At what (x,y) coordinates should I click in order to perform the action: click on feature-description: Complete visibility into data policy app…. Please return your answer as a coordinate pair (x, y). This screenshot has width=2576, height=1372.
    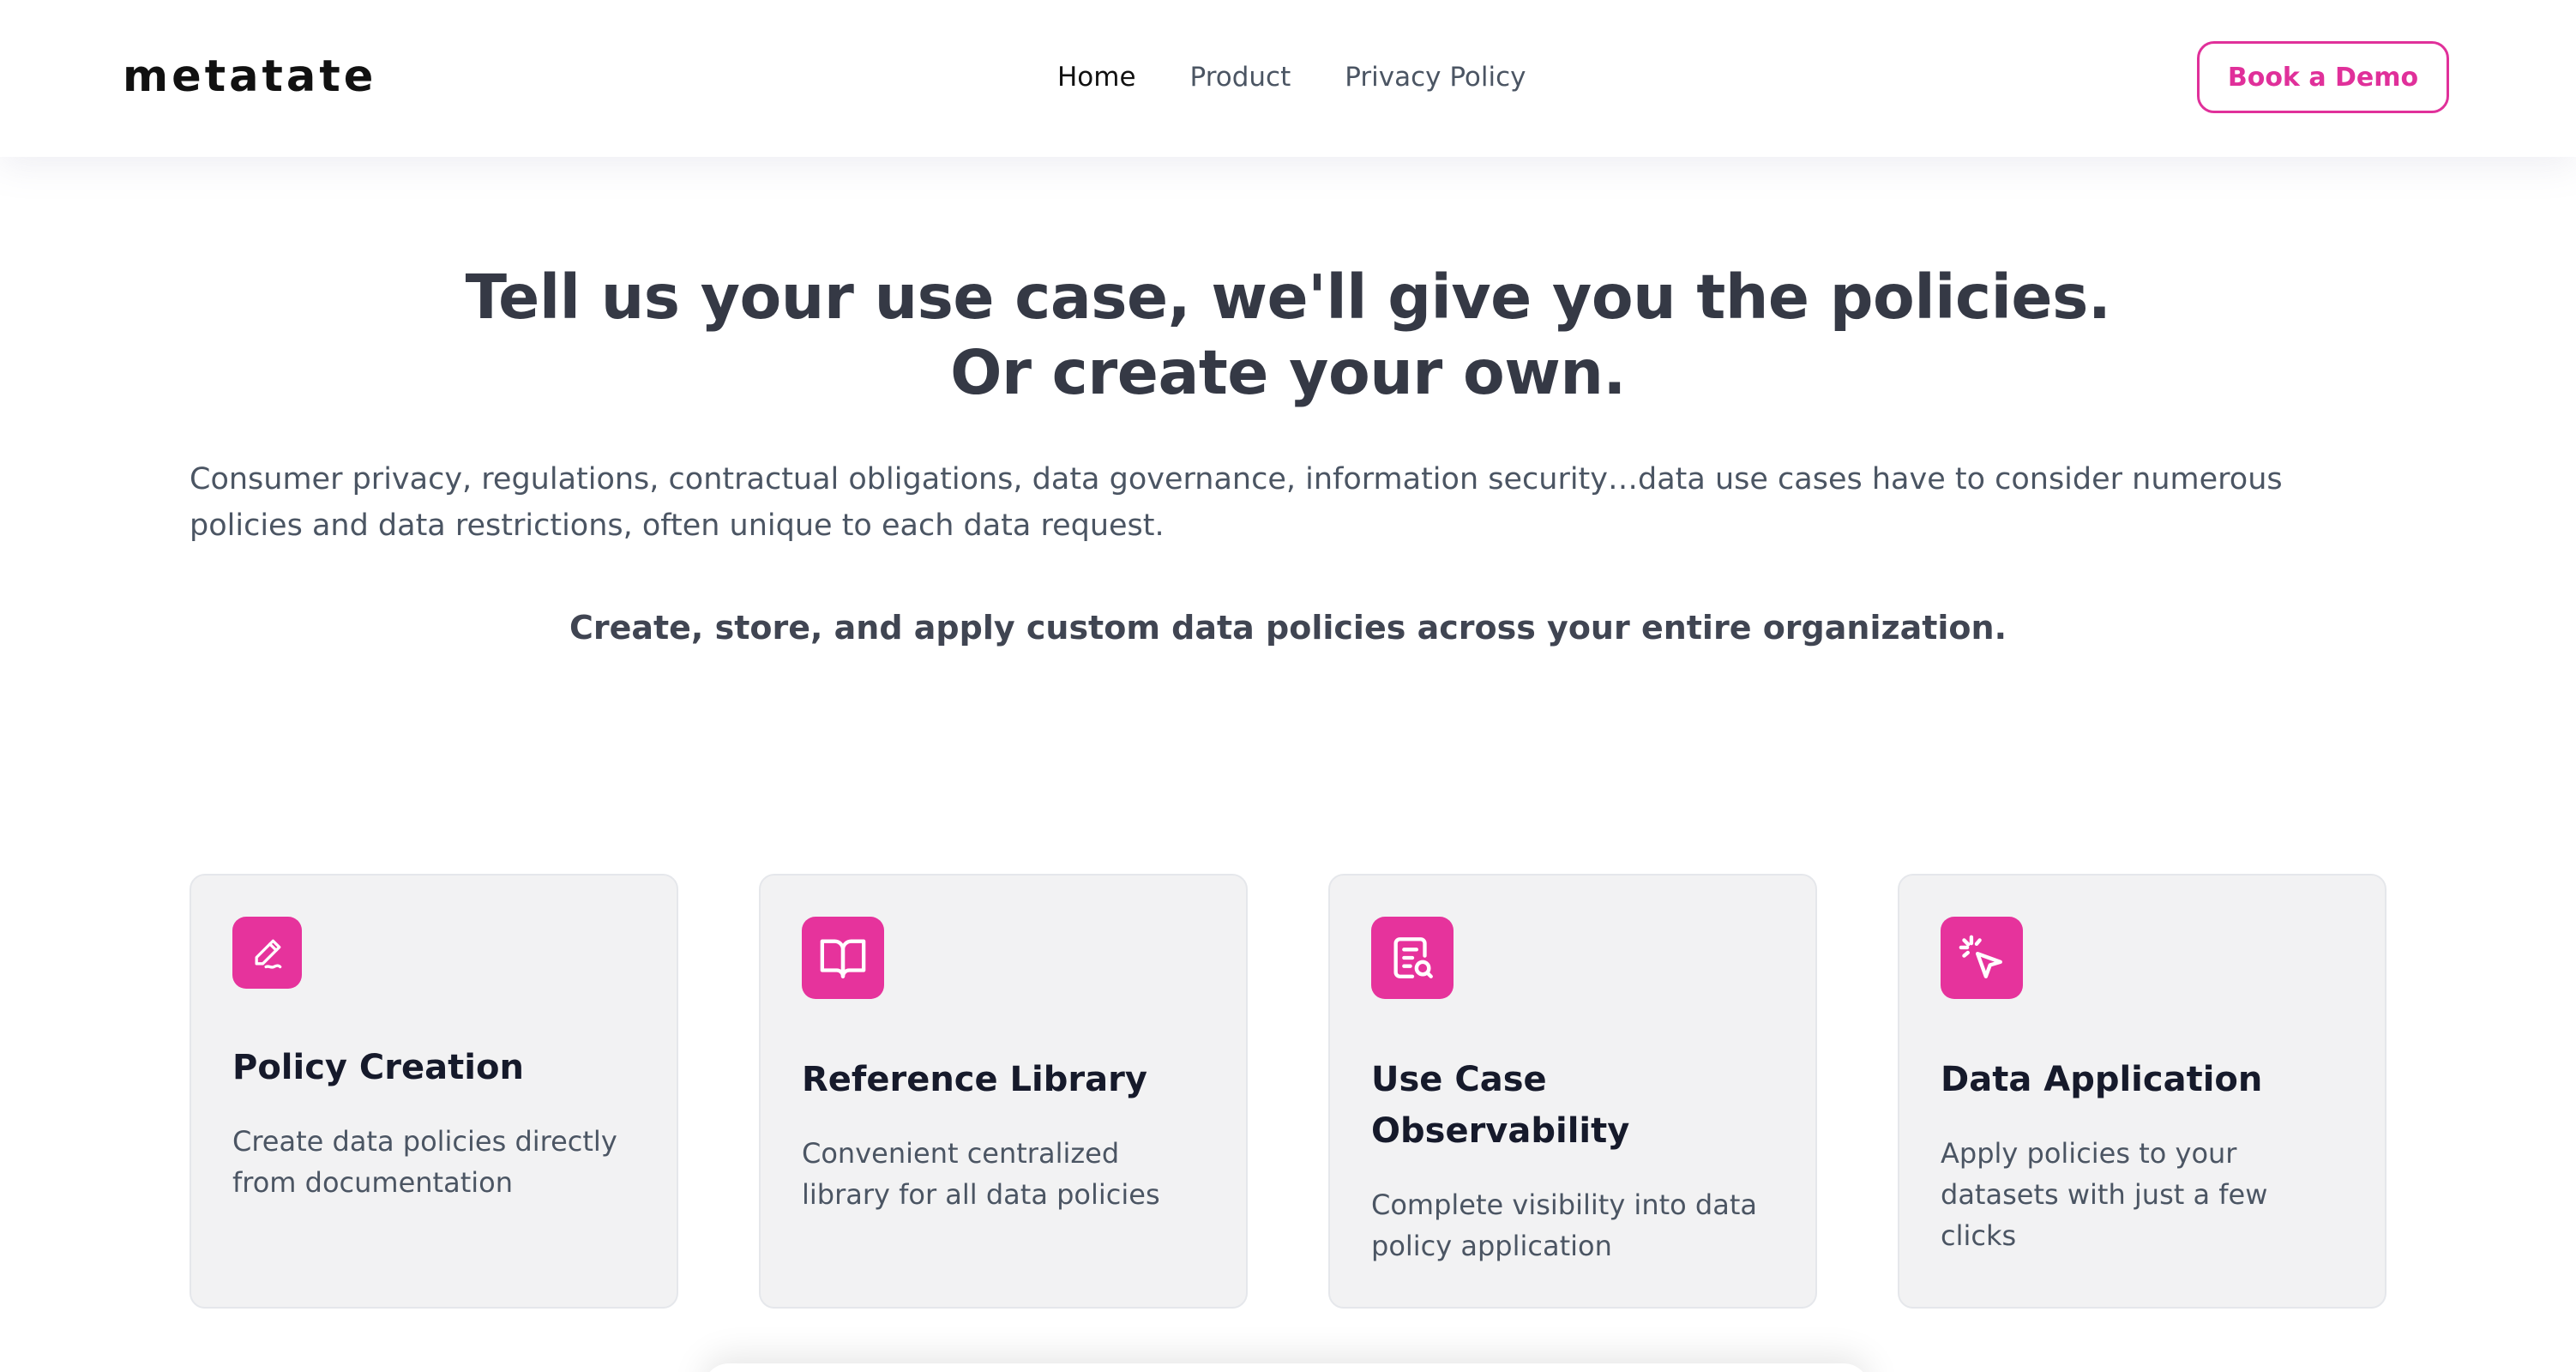
    Looking at the image, I should click on (1564, 1225).